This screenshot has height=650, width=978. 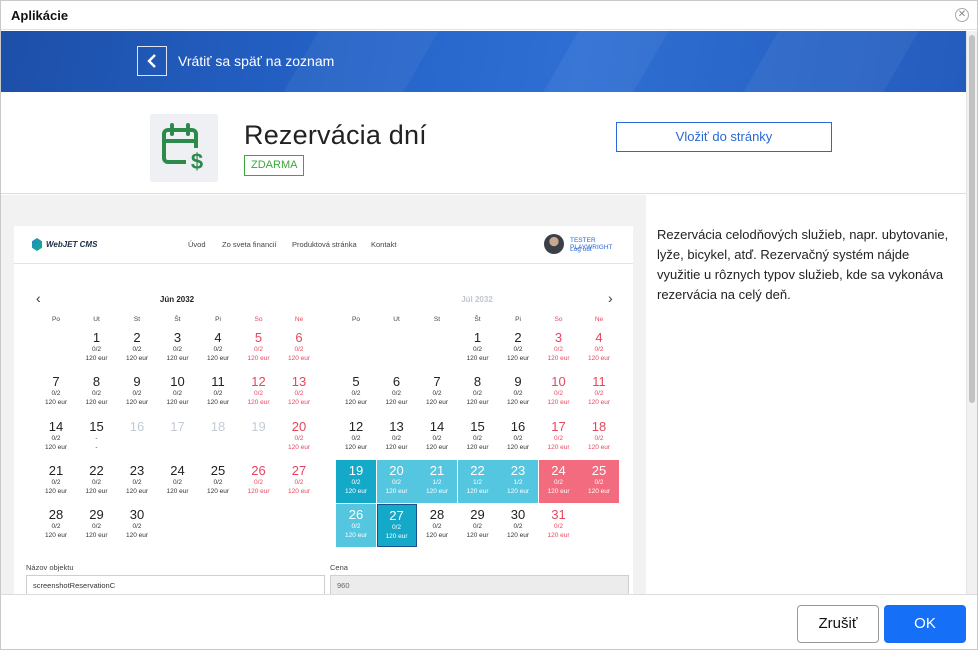 What do you see at coordinates (96, 426) in the screenshot?
I see `day-number: 15` at bounding box center [96, 426].